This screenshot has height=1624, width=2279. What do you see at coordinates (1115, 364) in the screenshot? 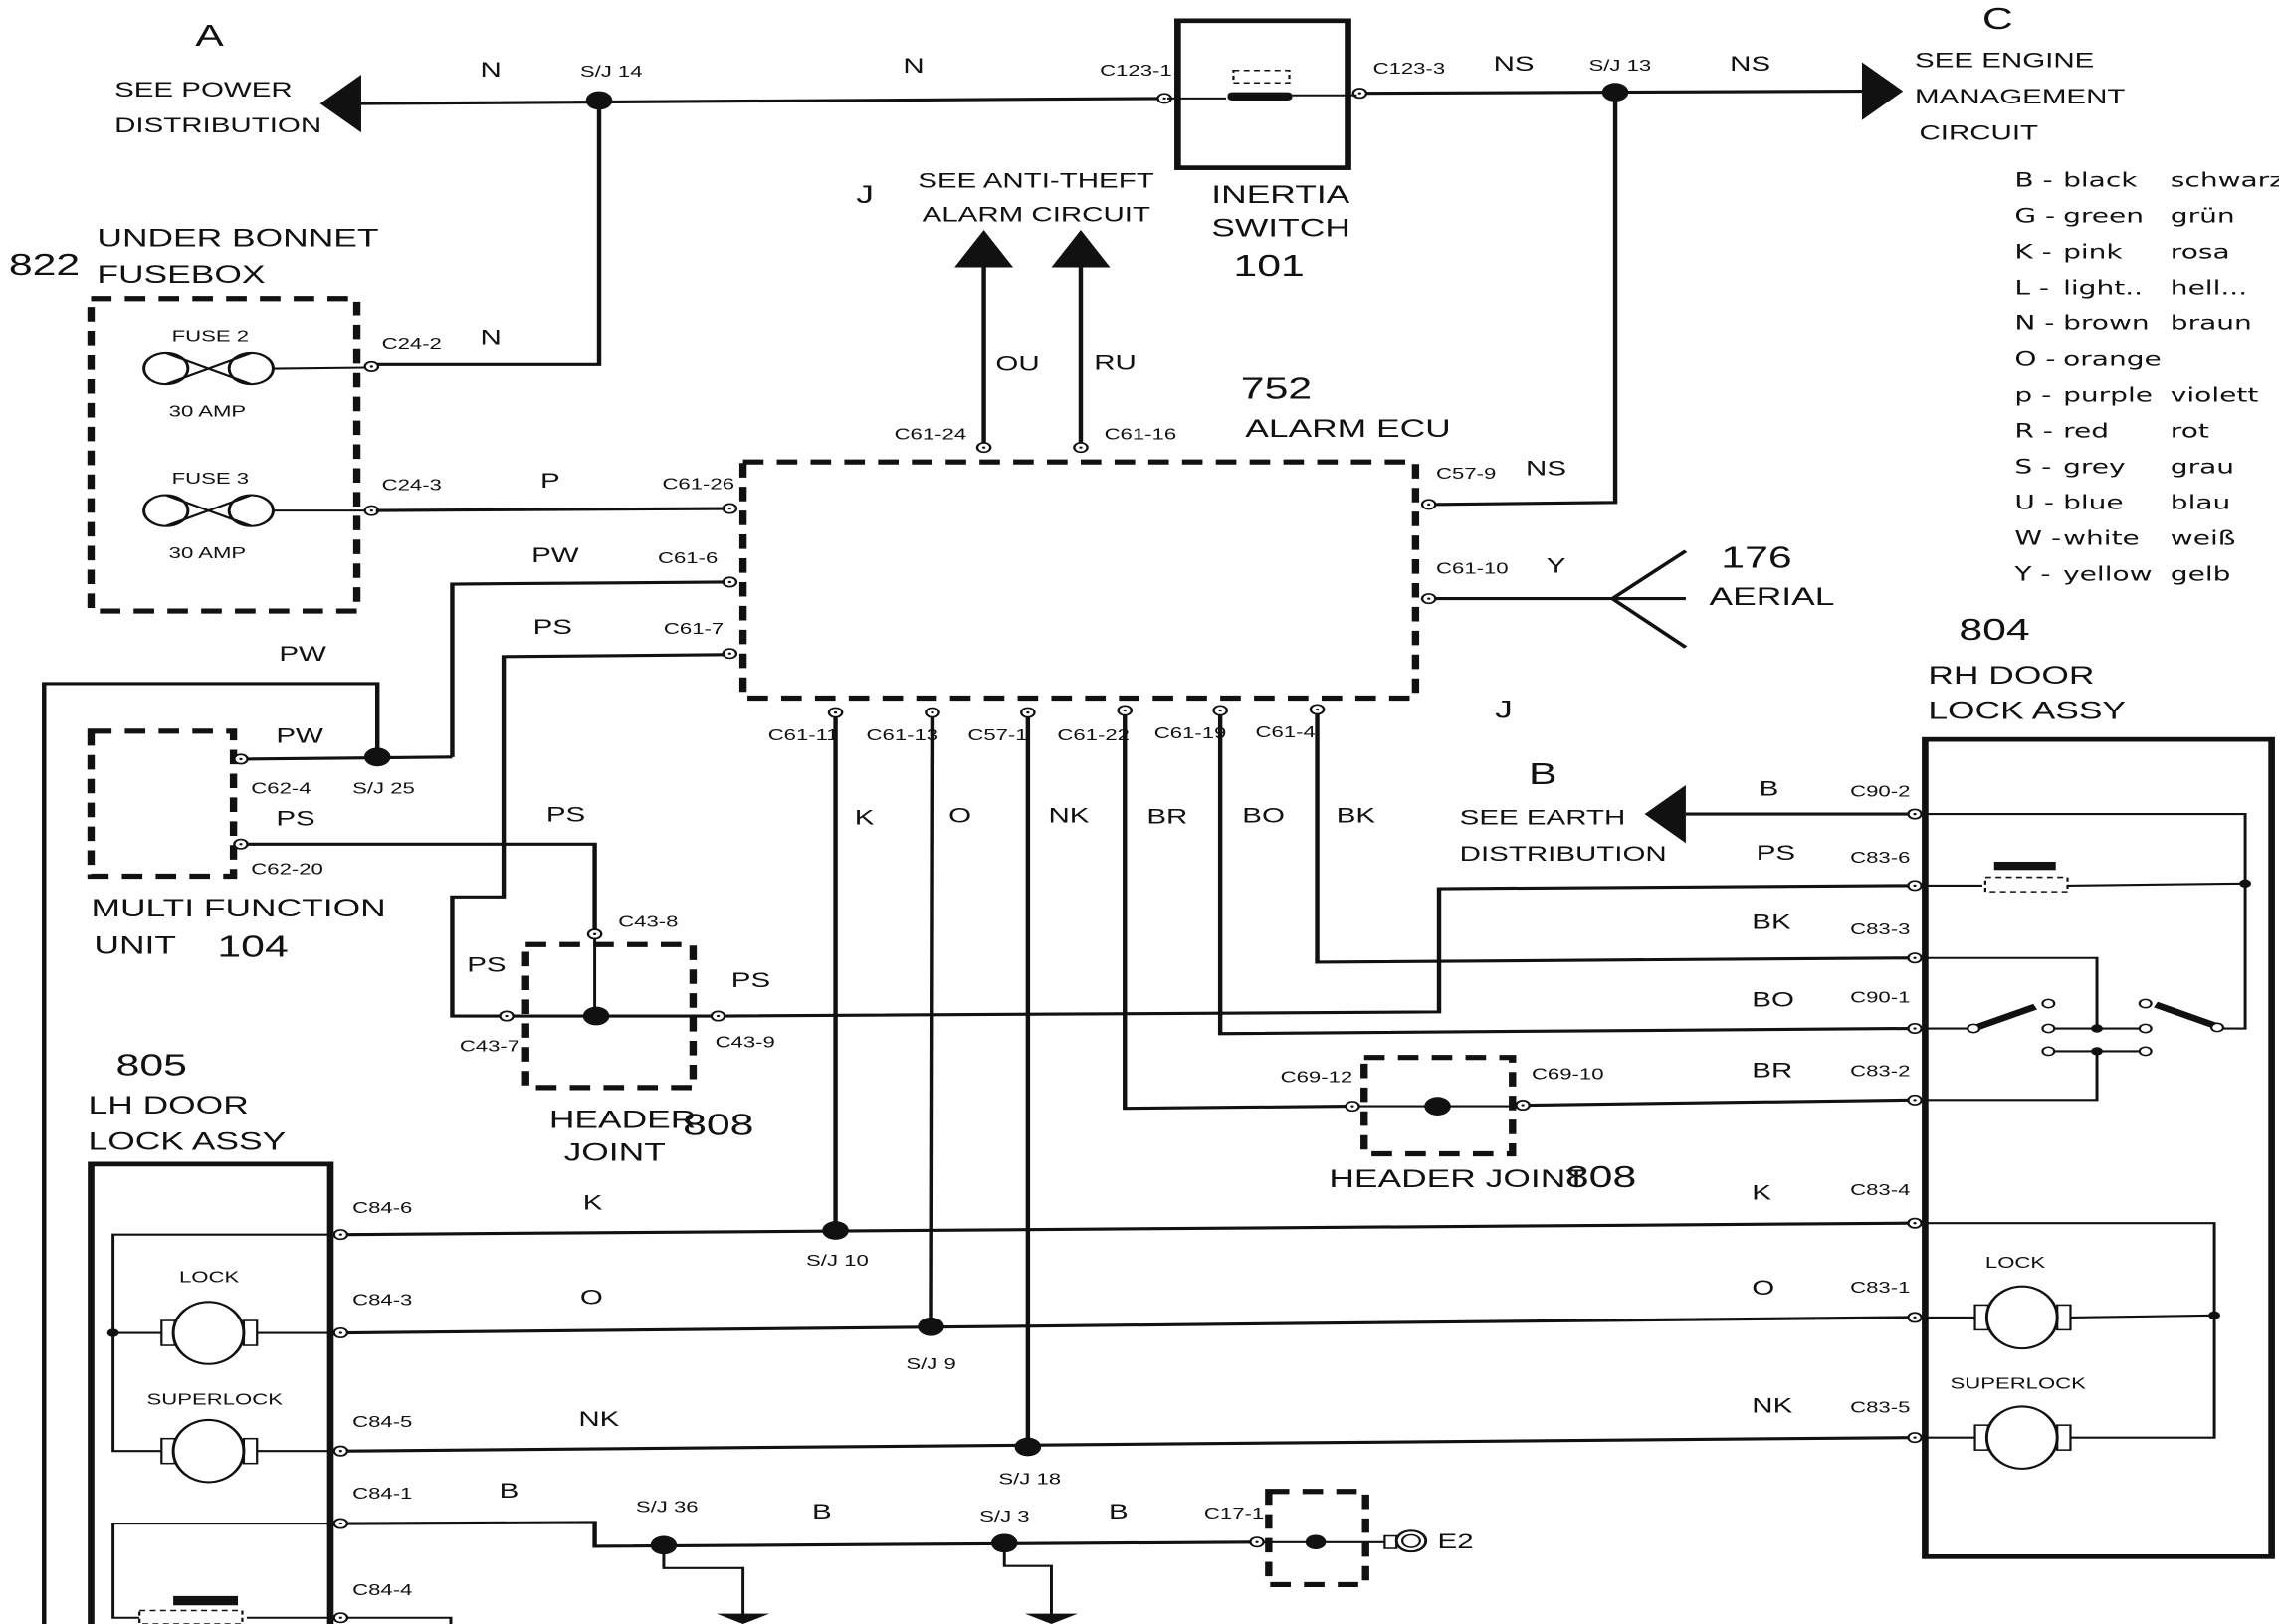
I see `wire-label: RU` at bounding box center [1115, 364].